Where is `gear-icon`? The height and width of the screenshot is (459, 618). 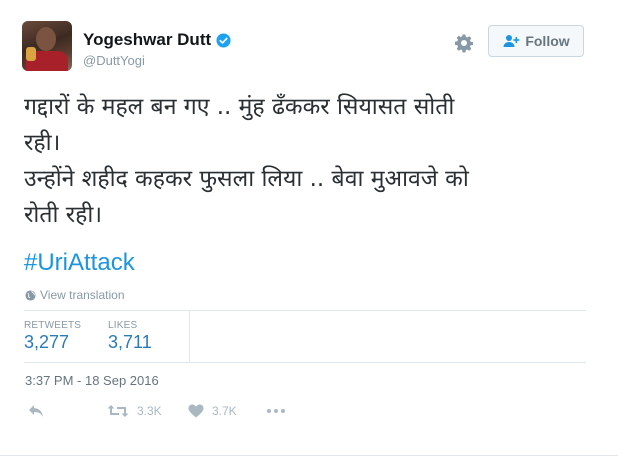
gear-icon is located at coordinates (464, 43).